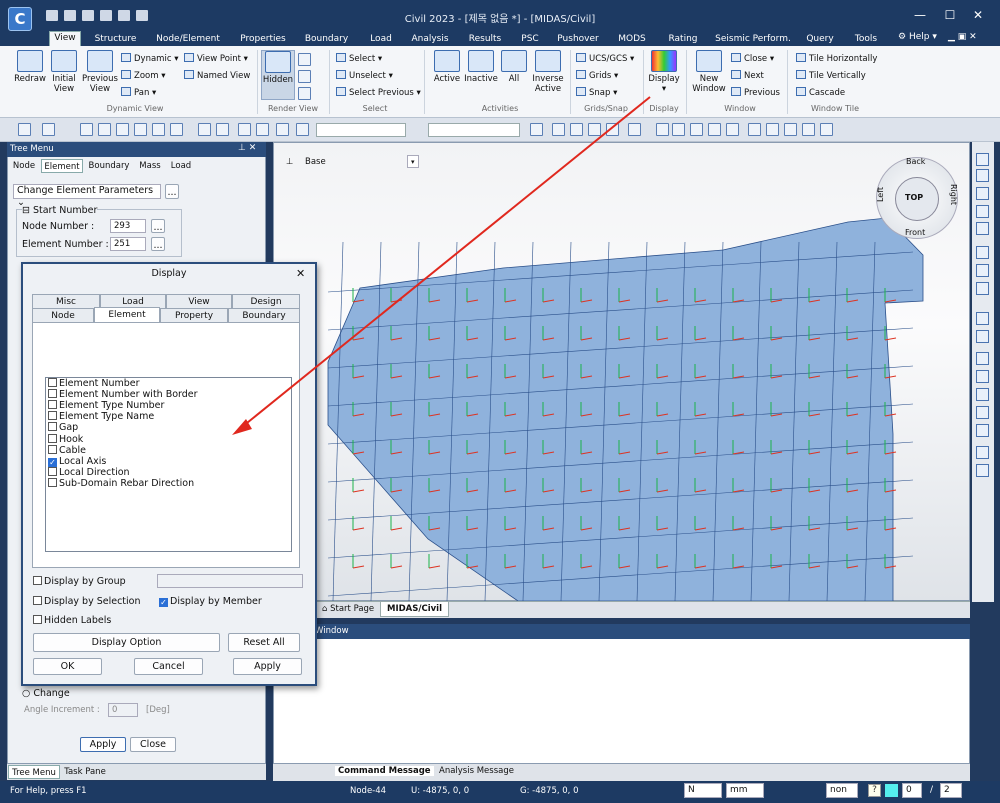 The height and width of the screenshot is (803, 1000). I want to click on dialog-tab-misc: Misc, so click(66, 301).